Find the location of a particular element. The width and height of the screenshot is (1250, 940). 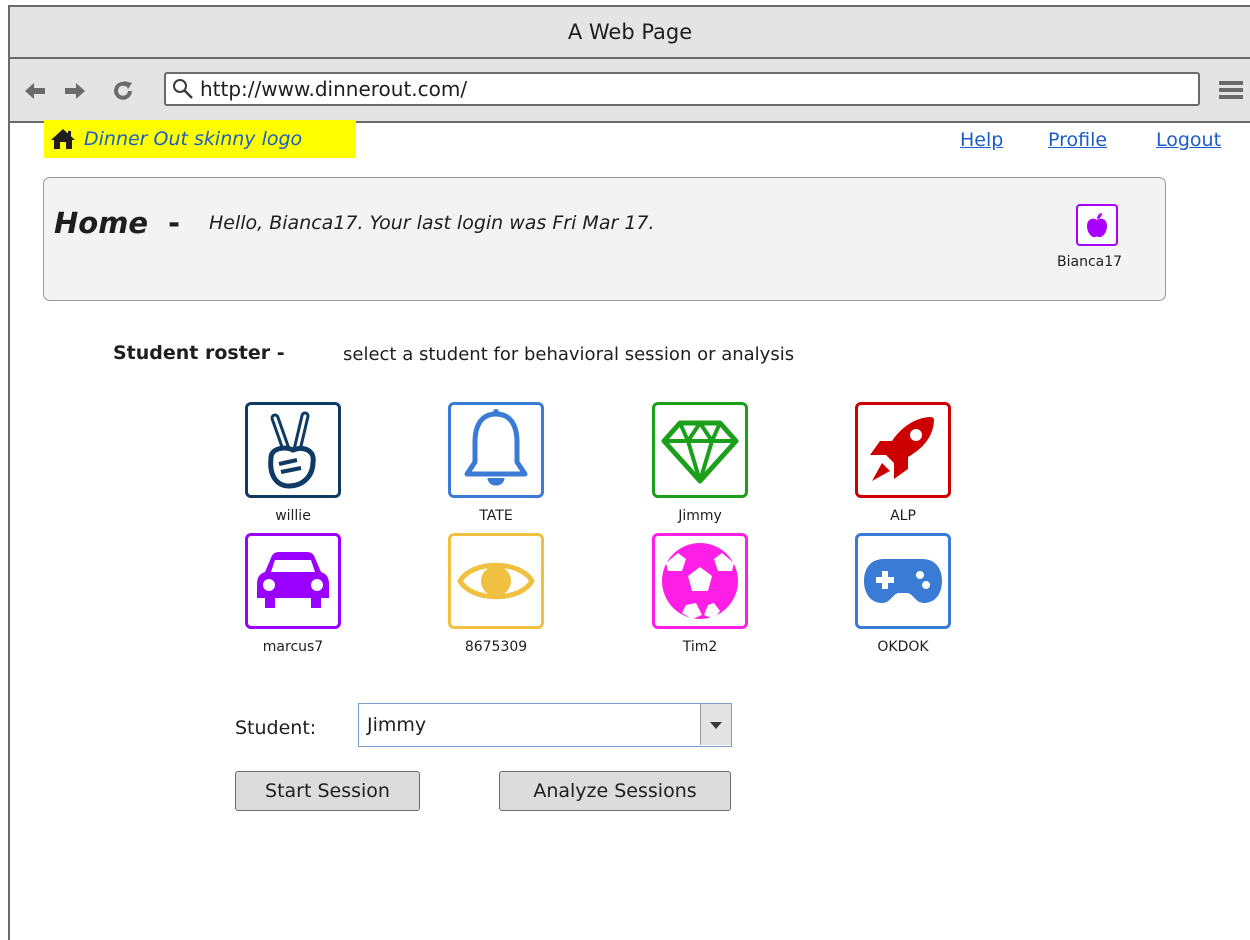

car-icon is located at coordinates (293, 581).